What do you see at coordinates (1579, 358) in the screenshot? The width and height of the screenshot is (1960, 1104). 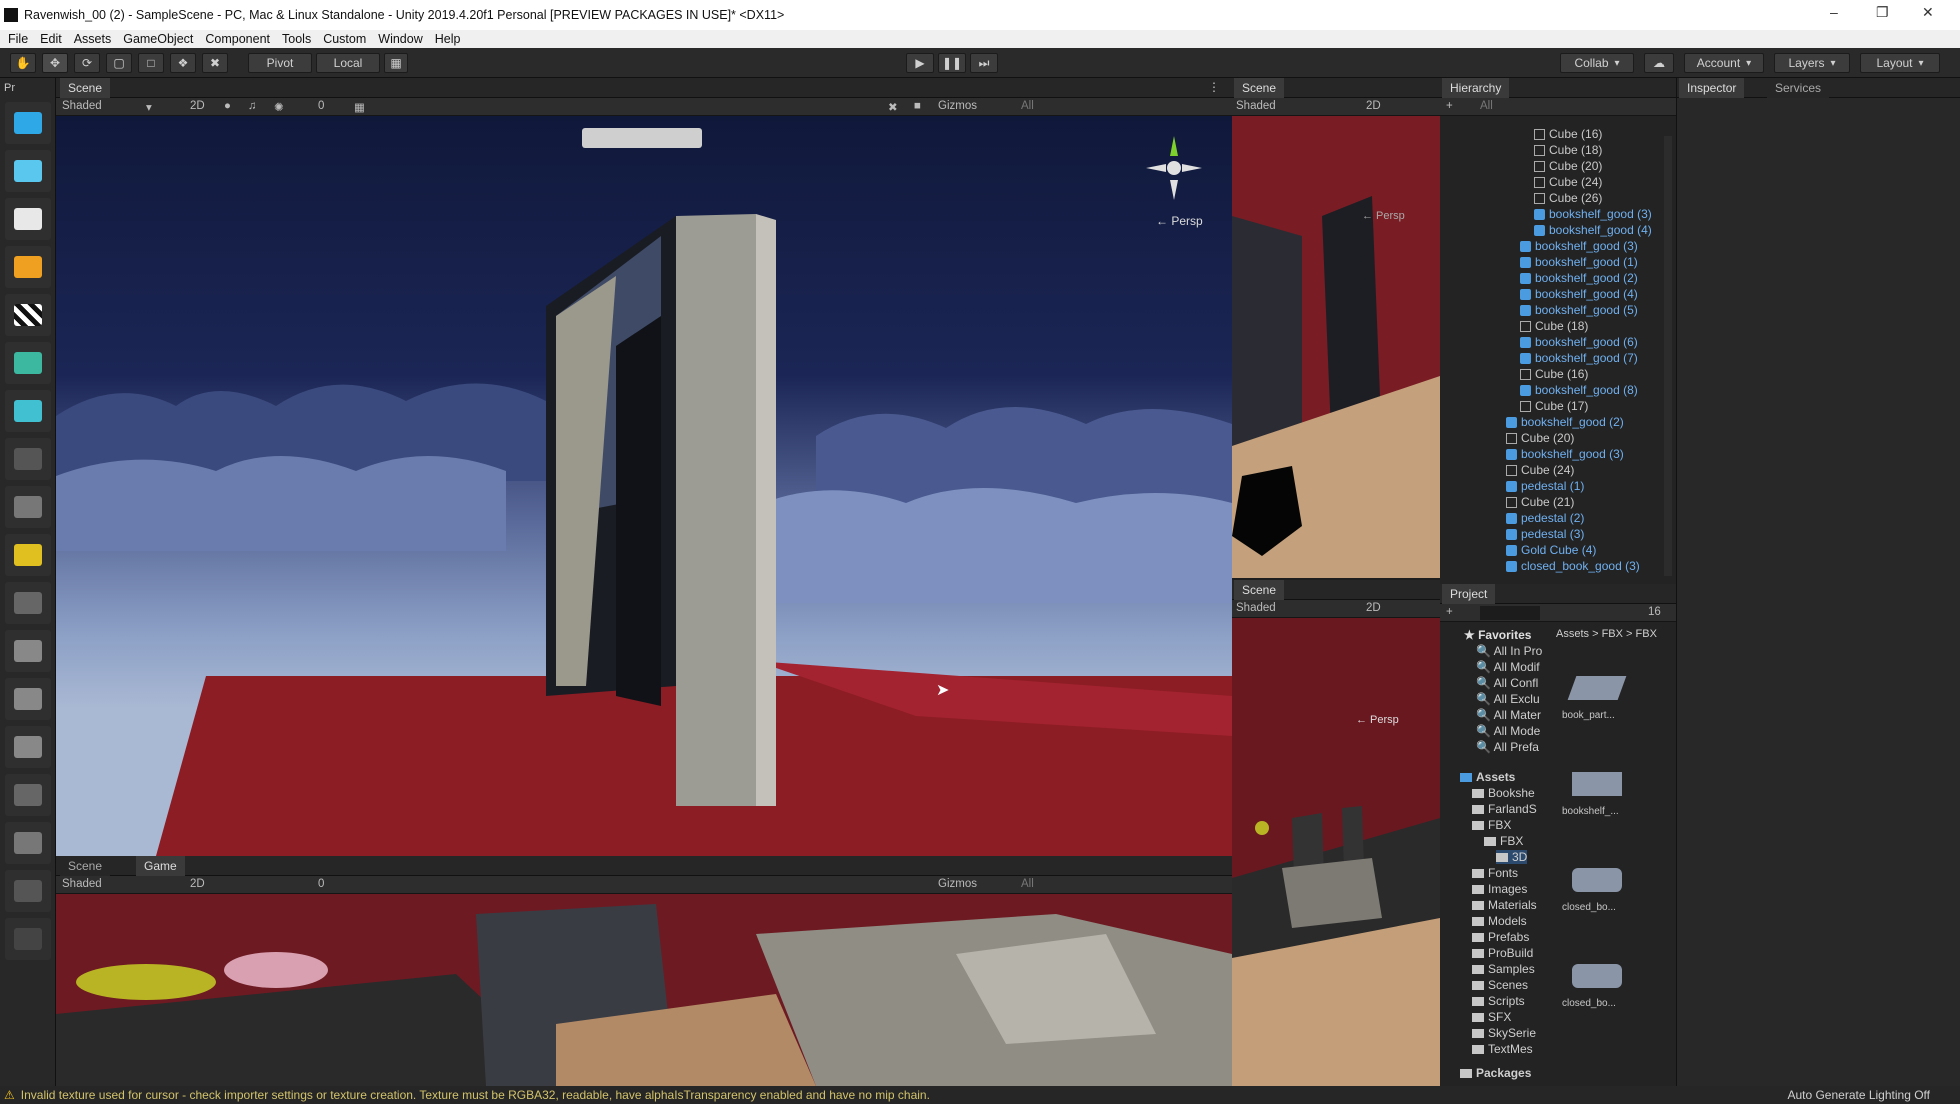 I see `list-item: bookshelf_good (7)` at bounding box center [1579, 358].